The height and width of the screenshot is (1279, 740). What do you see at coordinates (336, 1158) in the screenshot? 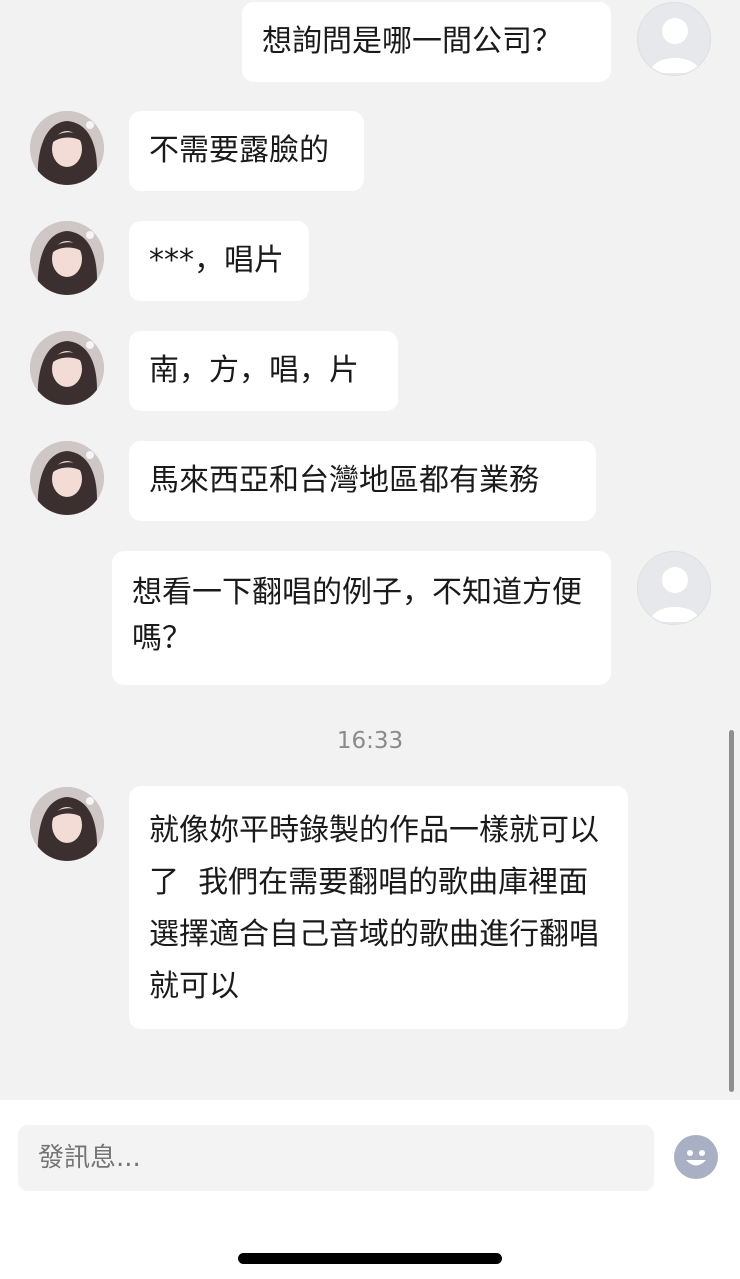
I see `message-input` at bounding box center [336, 1158].